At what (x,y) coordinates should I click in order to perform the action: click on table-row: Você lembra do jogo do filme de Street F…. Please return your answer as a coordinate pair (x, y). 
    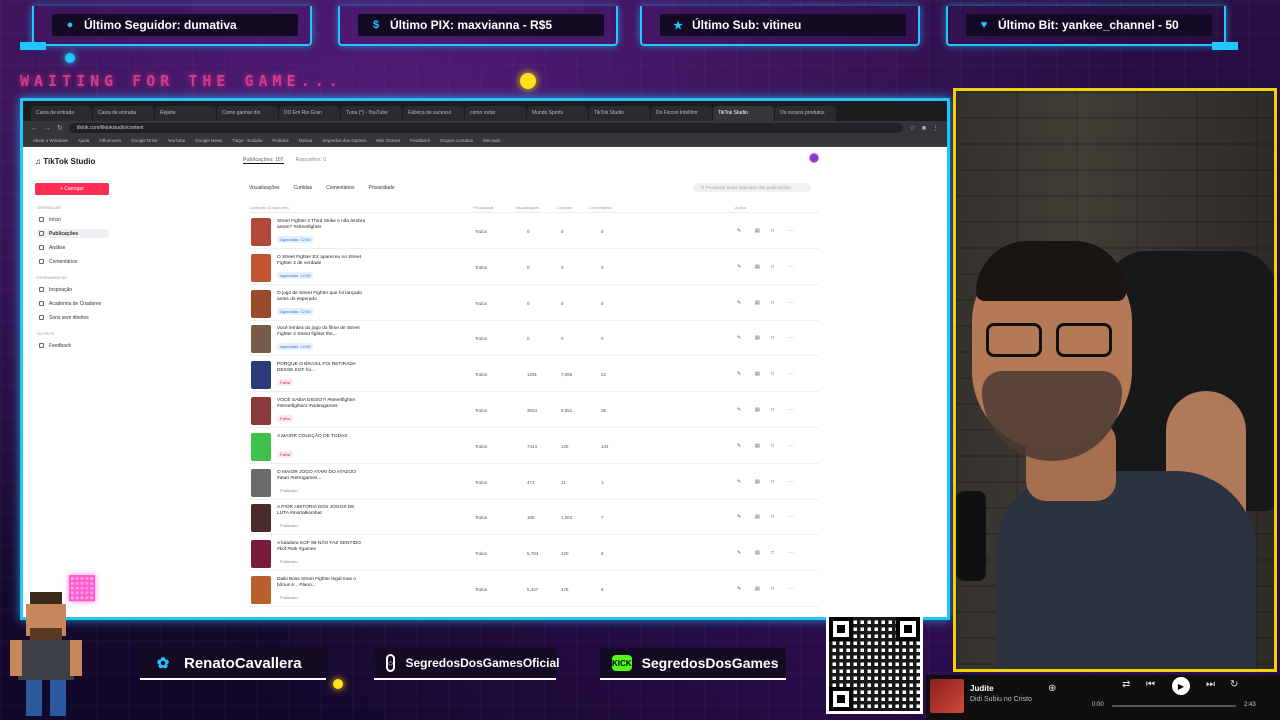
    Looking at the image, I should click on (534, 339).